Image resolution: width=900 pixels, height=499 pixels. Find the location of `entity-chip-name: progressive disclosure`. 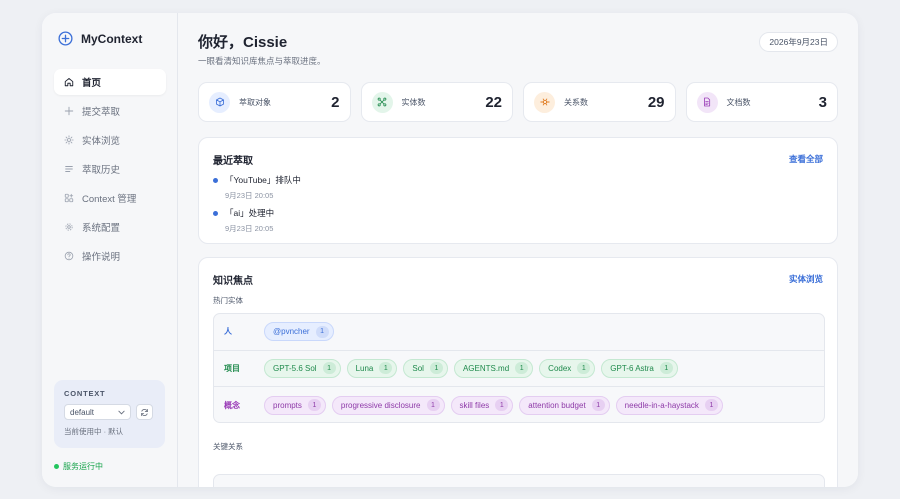

entity-chip-name: progressive disclosure is located at coordinates (380, 405).